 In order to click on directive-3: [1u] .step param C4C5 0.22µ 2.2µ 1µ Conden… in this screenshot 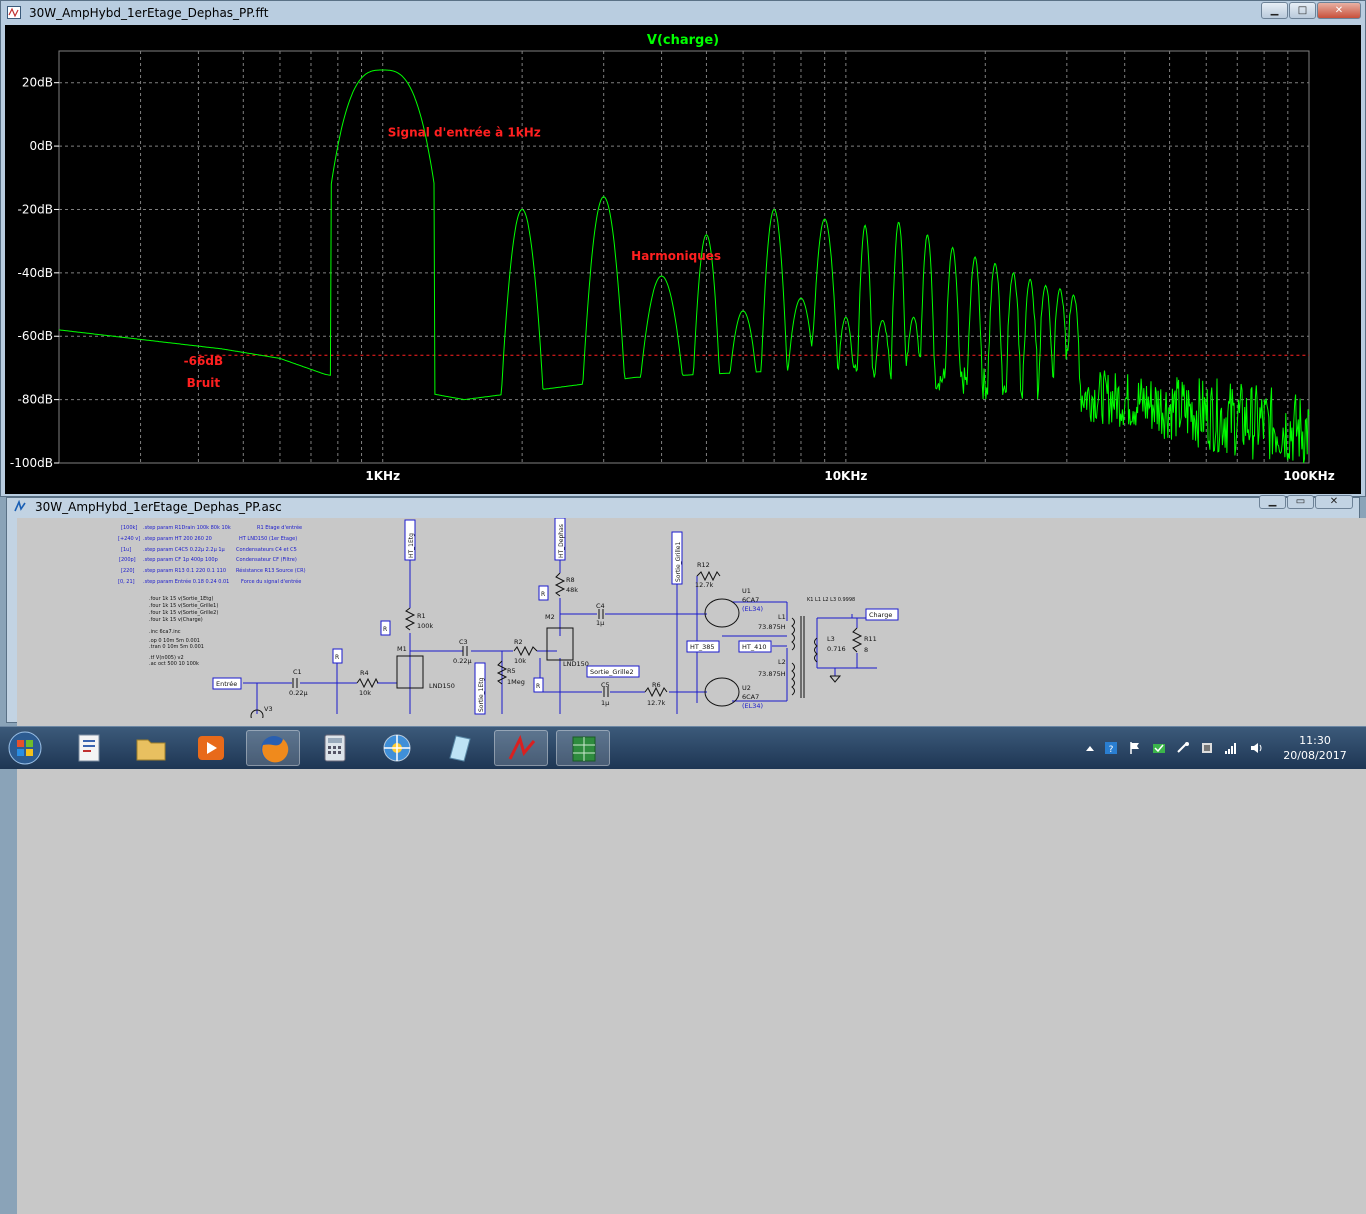, I will do `click(209, 550)`.